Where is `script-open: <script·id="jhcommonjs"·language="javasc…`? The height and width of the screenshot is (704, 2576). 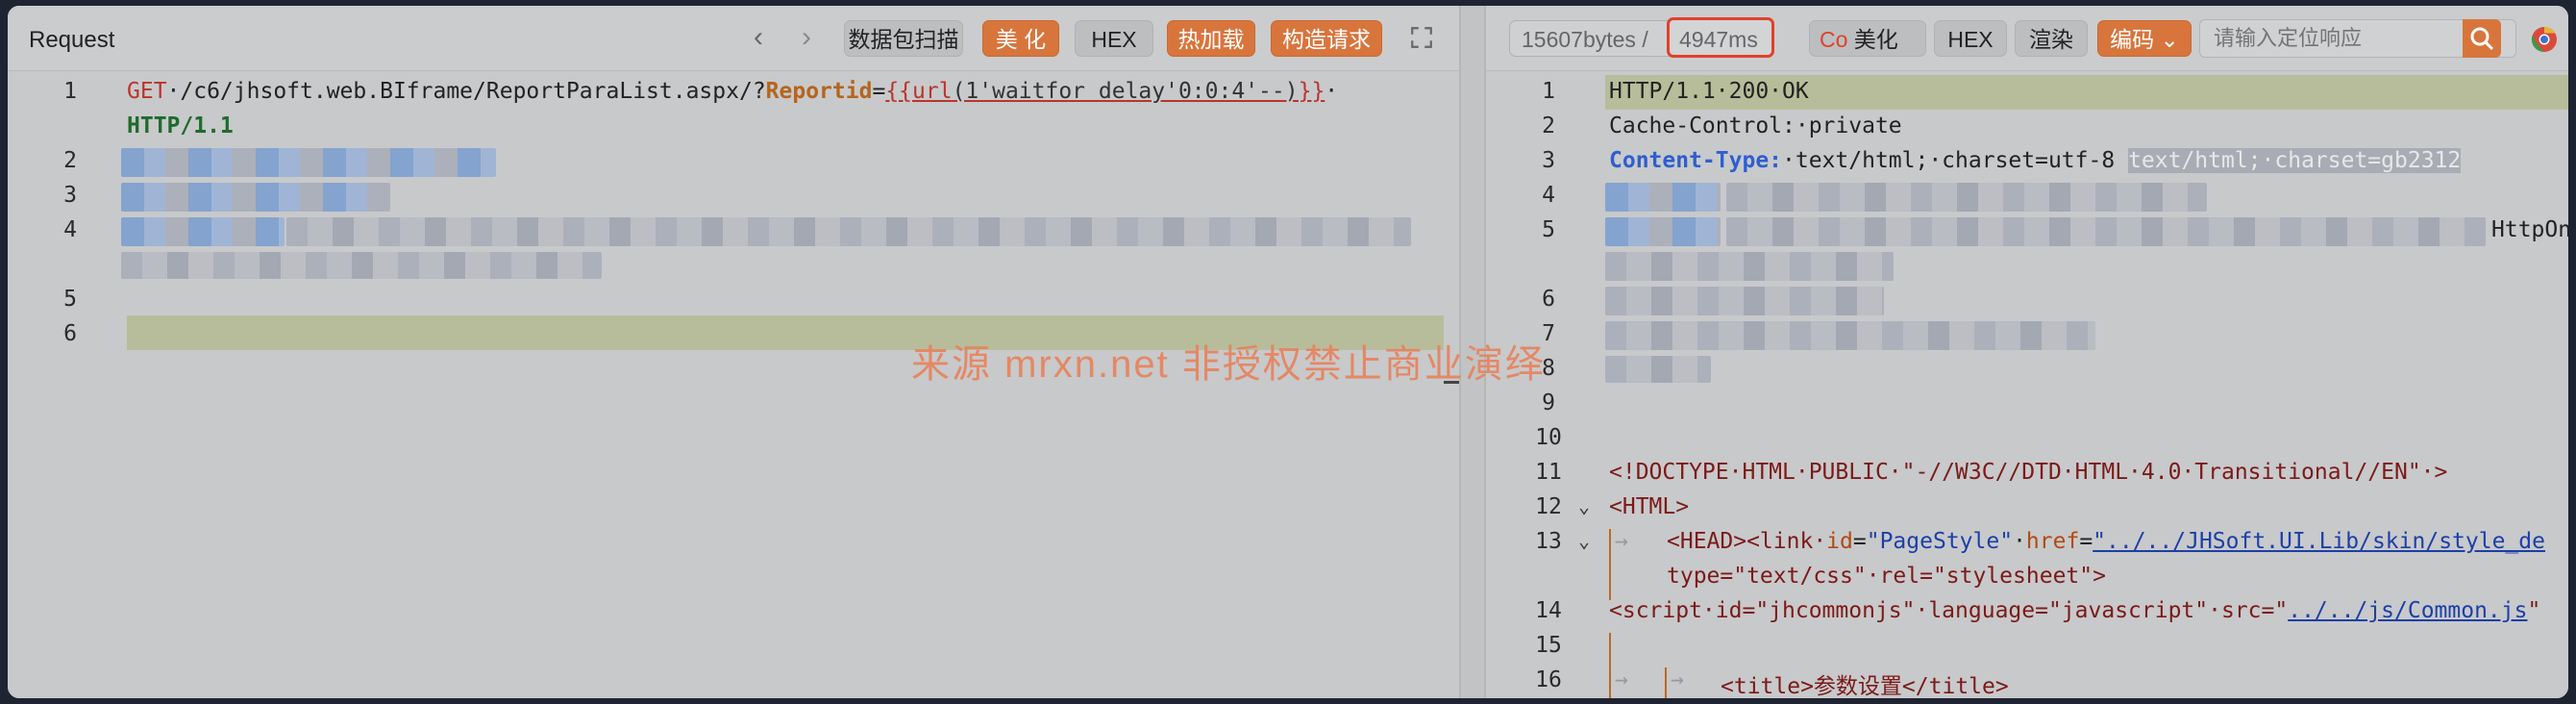 script-open: <script·id="jhcommonjs"·language="javasc… is located at coordinates (1949, 610).